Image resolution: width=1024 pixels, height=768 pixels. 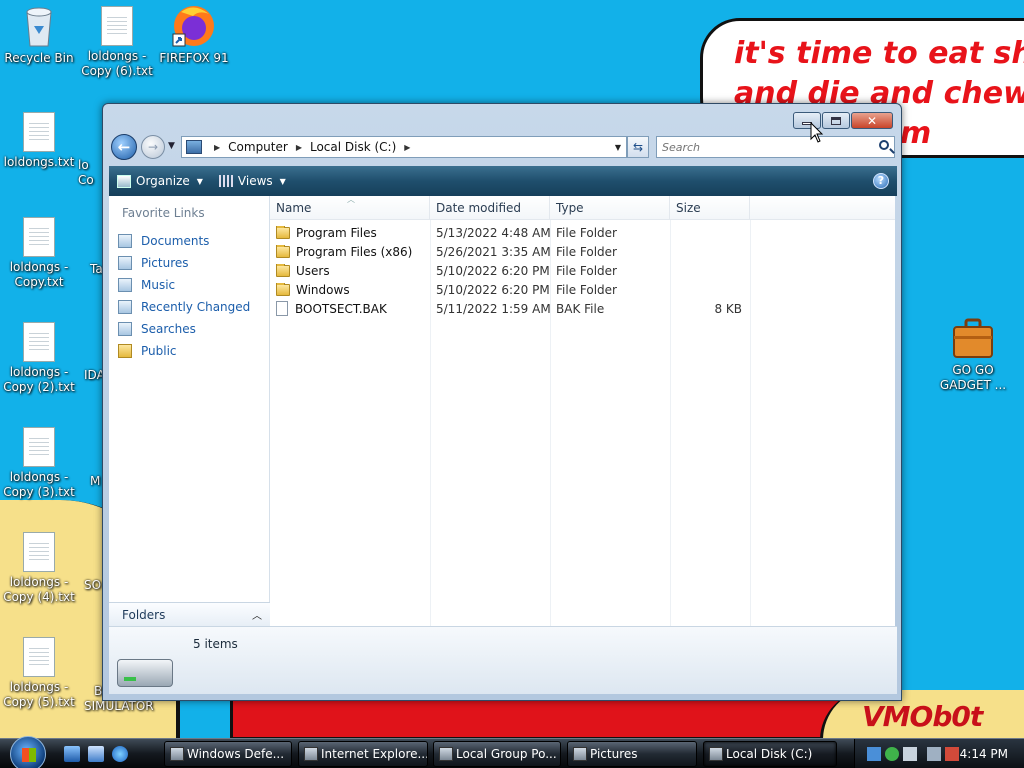 I want to click on network-icon, so click(x=874, y=754).